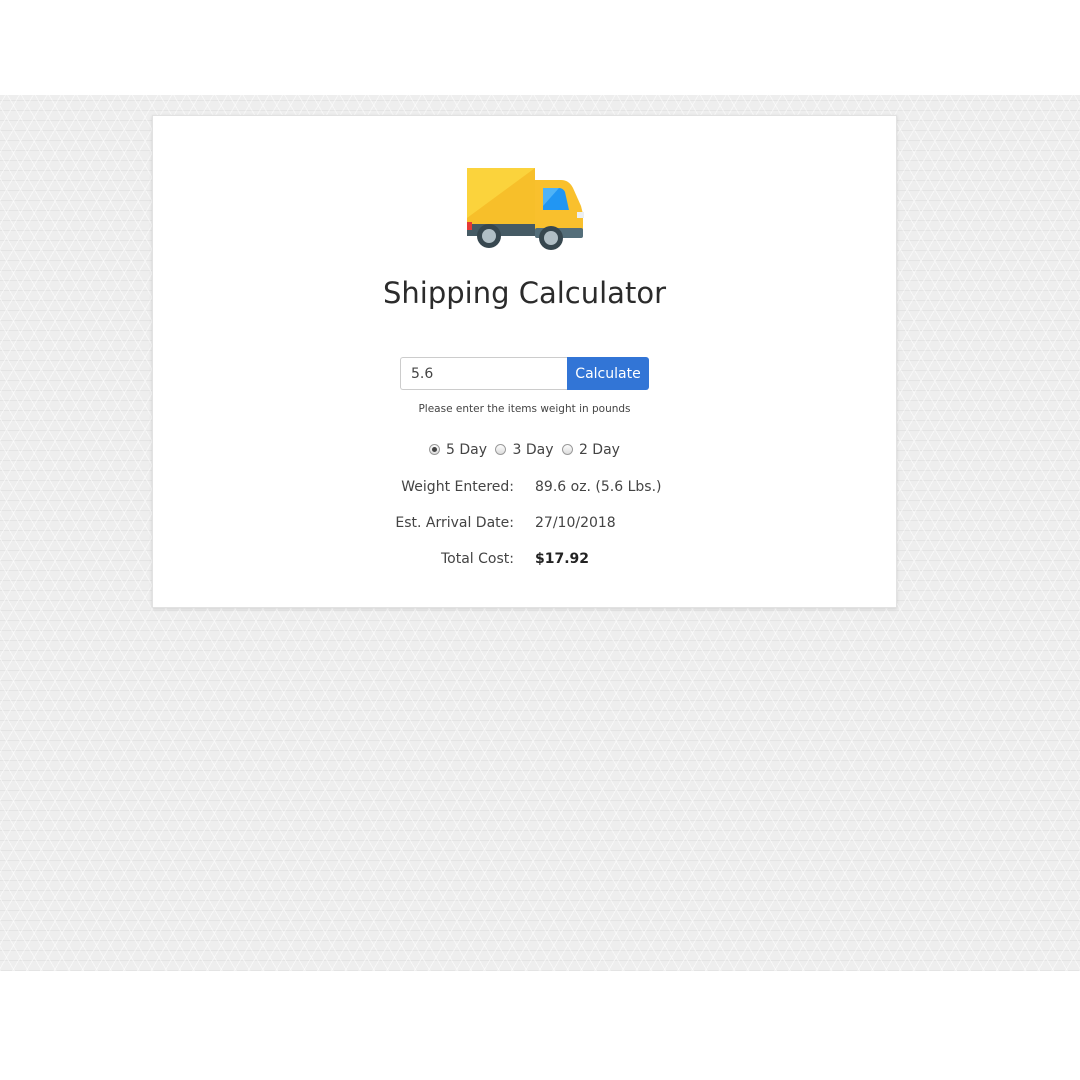  I want to click on delivery-options: 5 Day 3 Day 2 Day, so click(524, 451).